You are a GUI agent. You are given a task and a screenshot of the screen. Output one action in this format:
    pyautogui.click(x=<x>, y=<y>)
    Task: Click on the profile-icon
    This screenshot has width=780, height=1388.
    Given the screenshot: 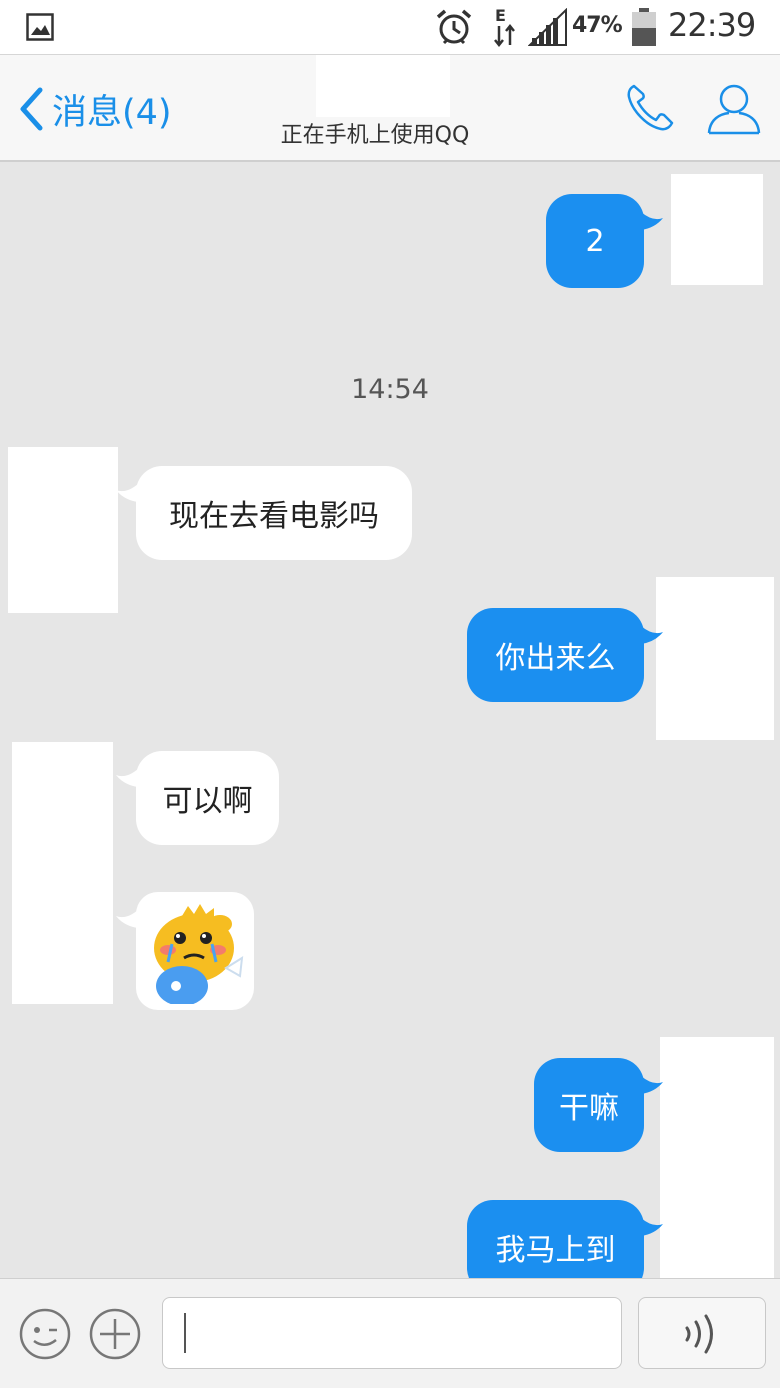 What is the action you would take?
    pyautogui.click(x=734, y=109)
    